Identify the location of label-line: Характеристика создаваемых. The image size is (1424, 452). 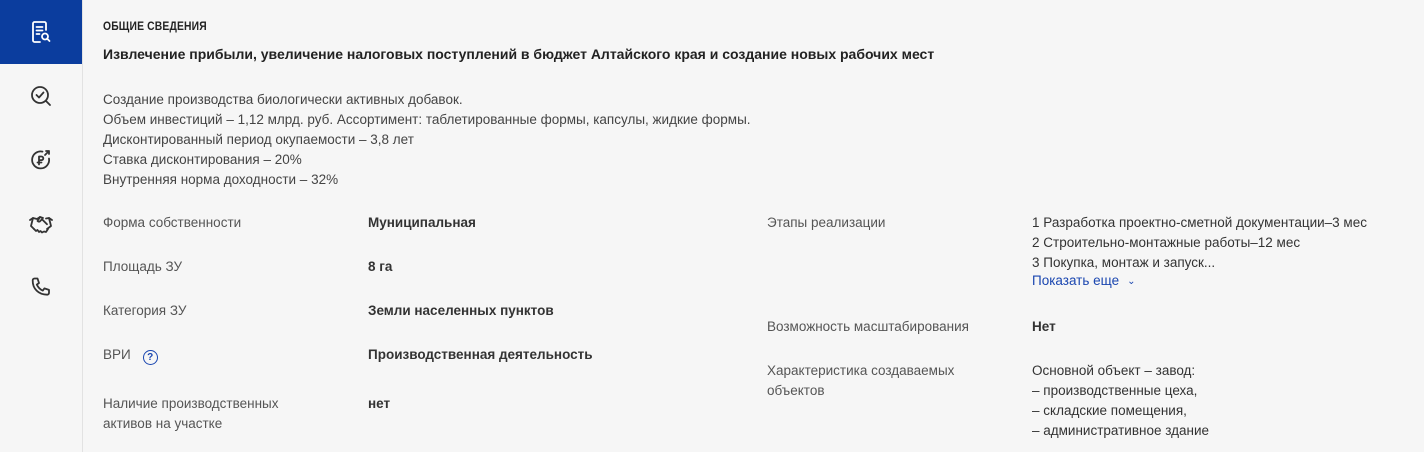
(861, 370).